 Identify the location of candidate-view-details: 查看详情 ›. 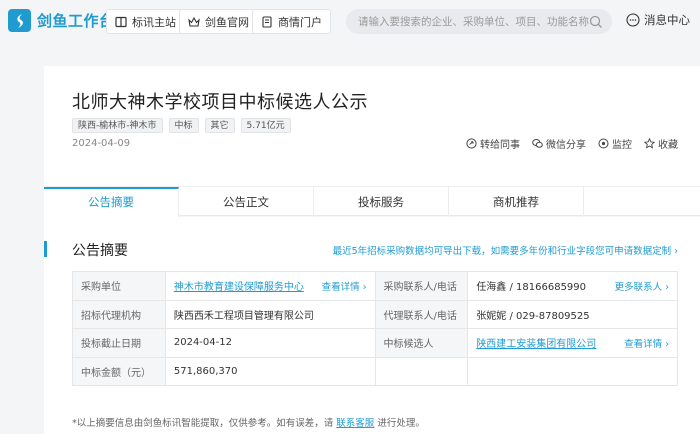
(646, 343).